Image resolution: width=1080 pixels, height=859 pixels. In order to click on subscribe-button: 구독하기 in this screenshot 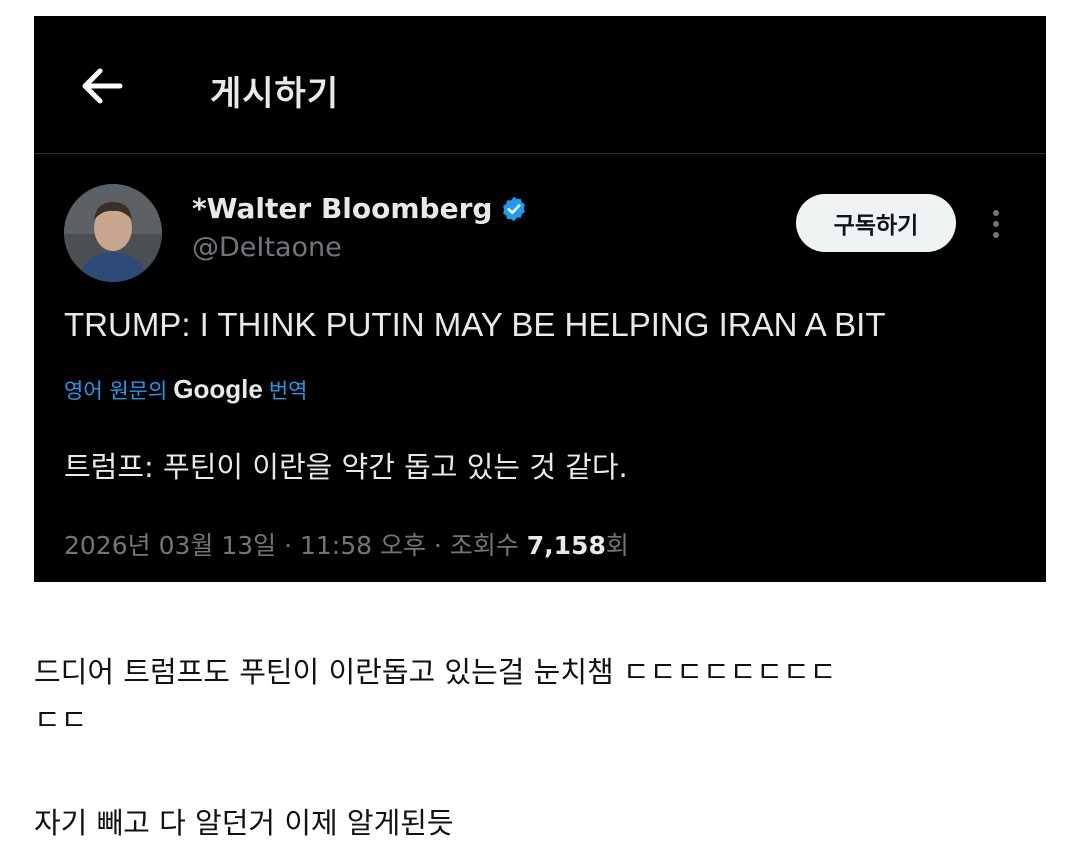, I will do `click(876, 223)`.